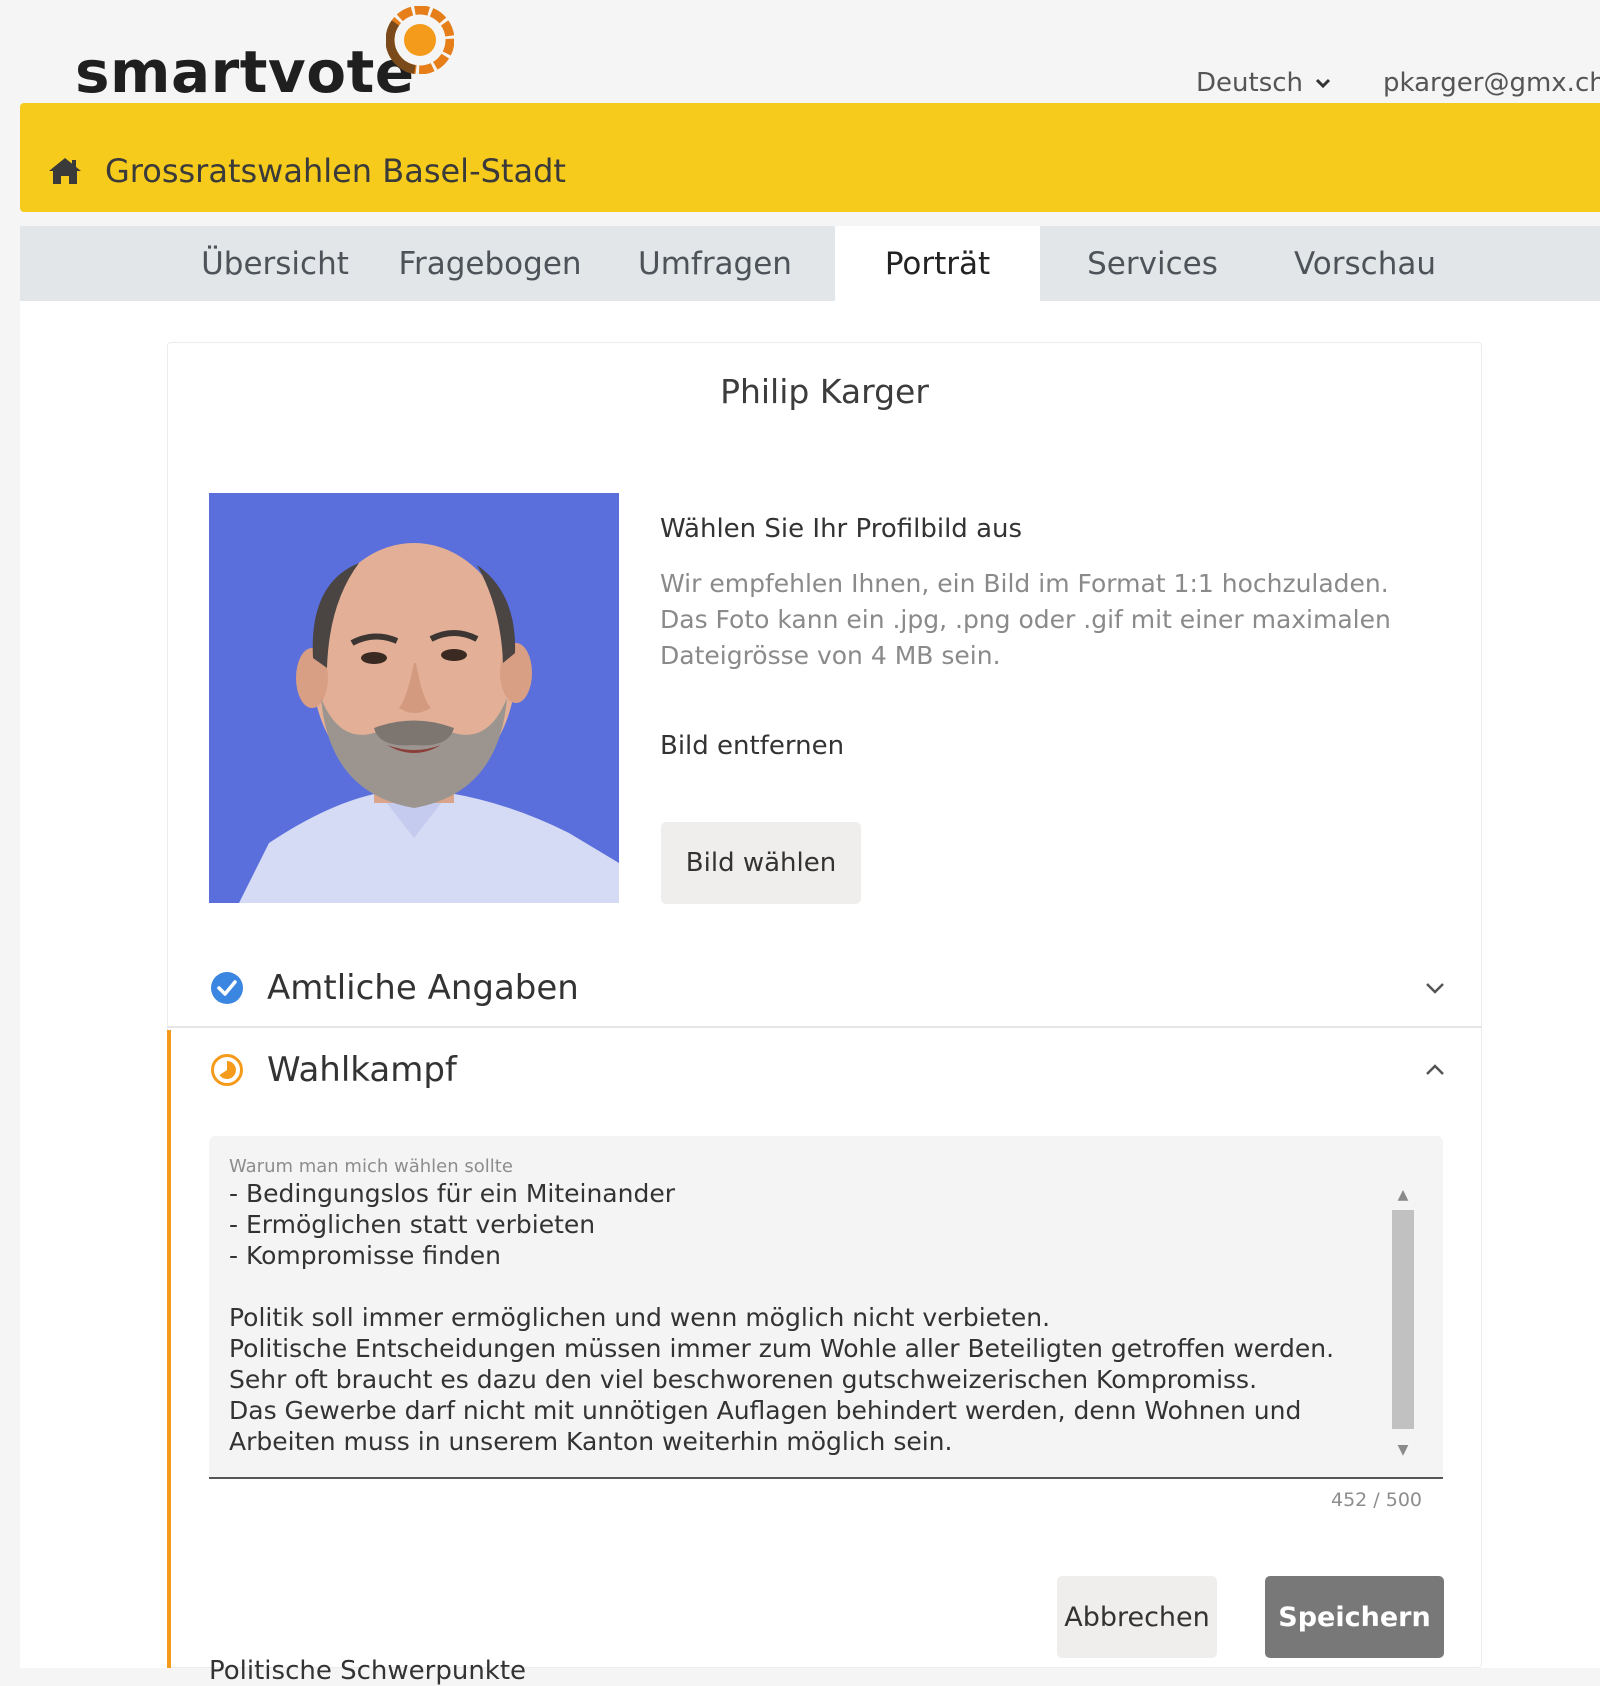  I want to click on smartvote-logo-icon, so click(420, 40).